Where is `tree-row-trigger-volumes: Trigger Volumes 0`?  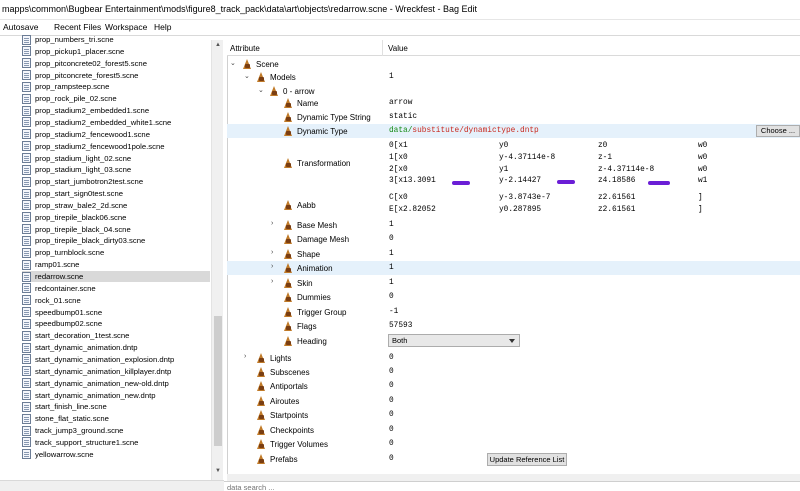 tree-row-trigger-volumes: Trigger Volumes 0 is located at coordinates (513, 444).